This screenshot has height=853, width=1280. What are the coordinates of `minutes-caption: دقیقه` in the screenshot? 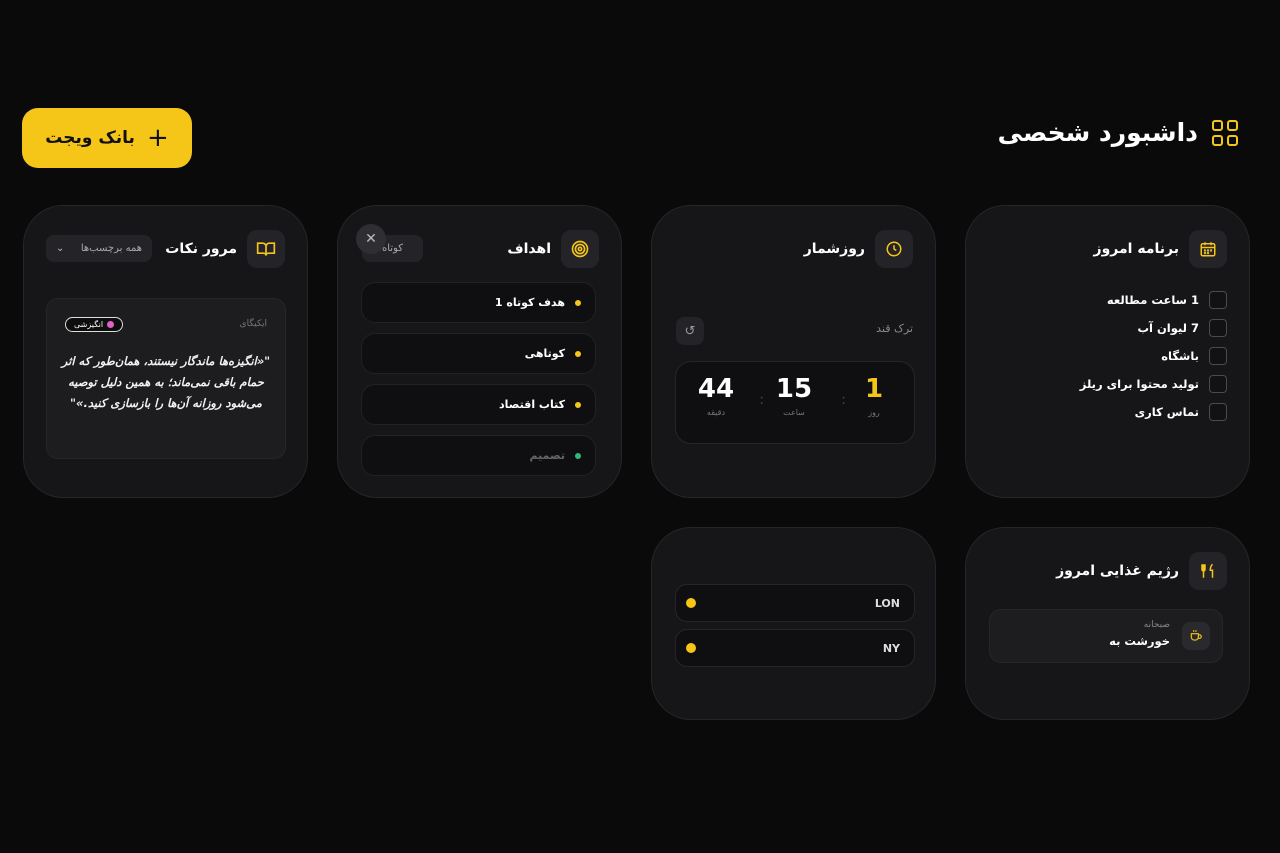 It's located at (716, 412).